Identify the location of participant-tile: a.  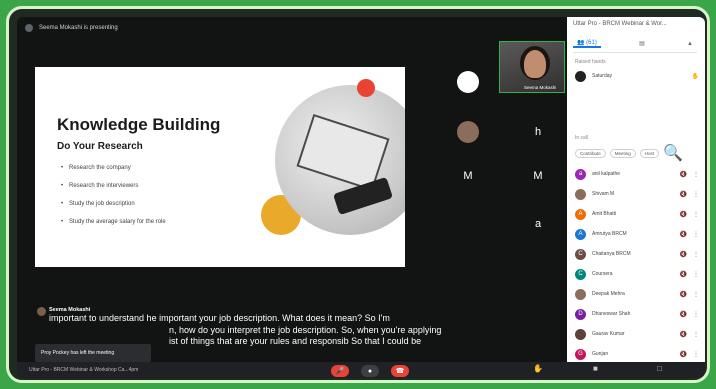
(538, 224).